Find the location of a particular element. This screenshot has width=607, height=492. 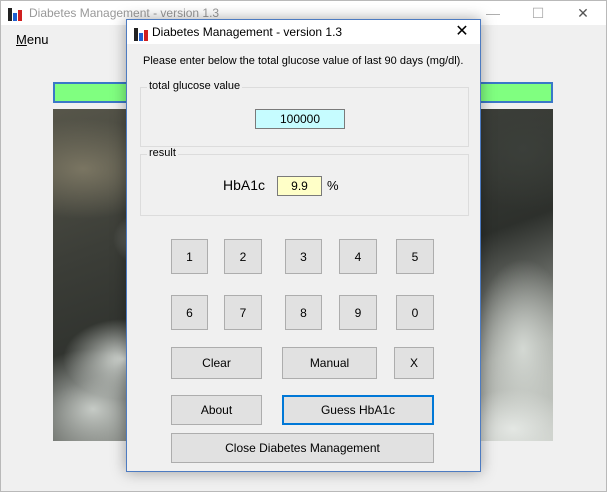

keypad-button-4: 4 is located at coordinates (358, 256).